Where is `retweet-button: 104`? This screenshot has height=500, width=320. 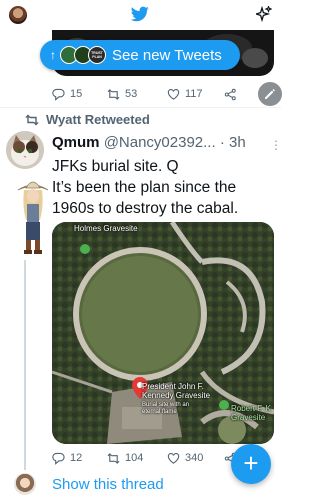 retweet-button: 104 is located at coordinates (125, 458).